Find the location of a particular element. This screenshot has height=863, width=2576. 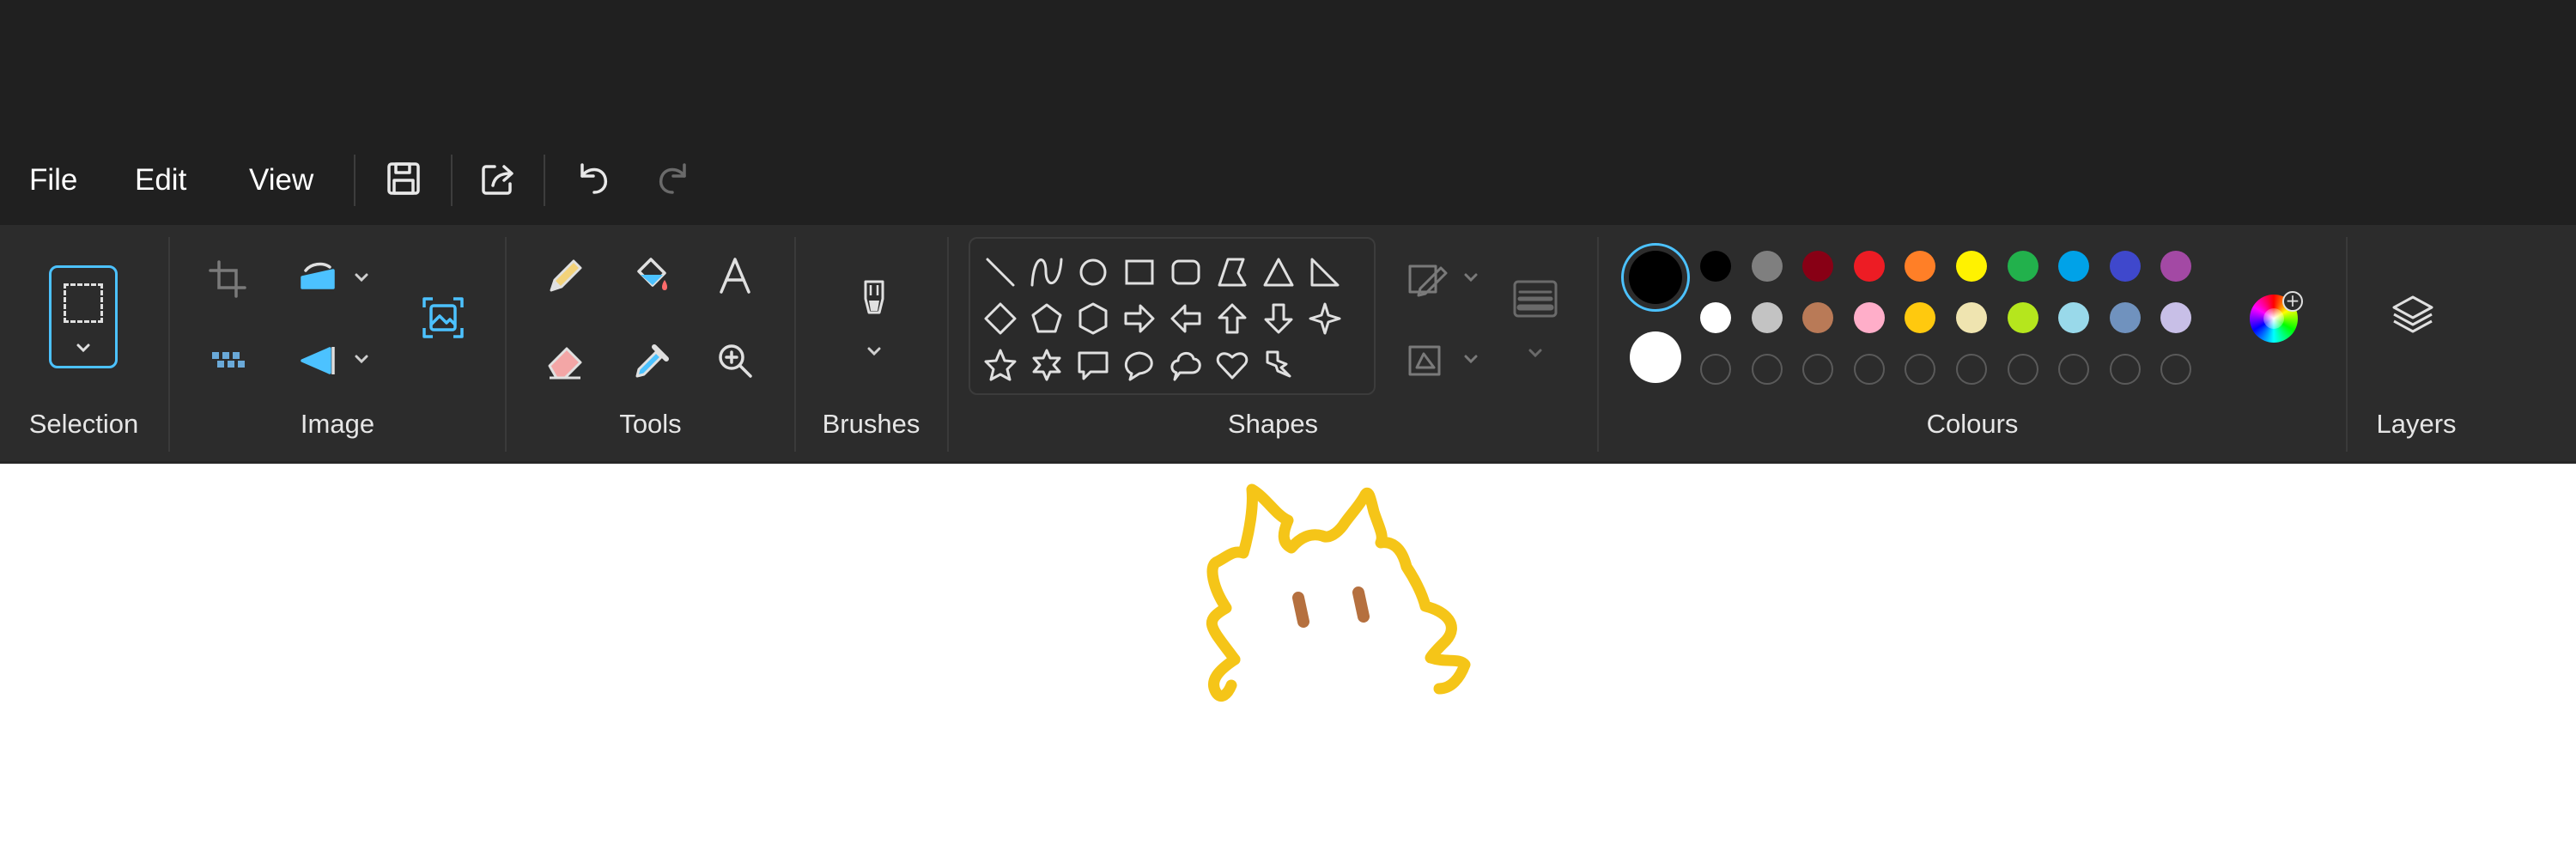

secondary-colour-swatch is located at coordinates (1656, 357).